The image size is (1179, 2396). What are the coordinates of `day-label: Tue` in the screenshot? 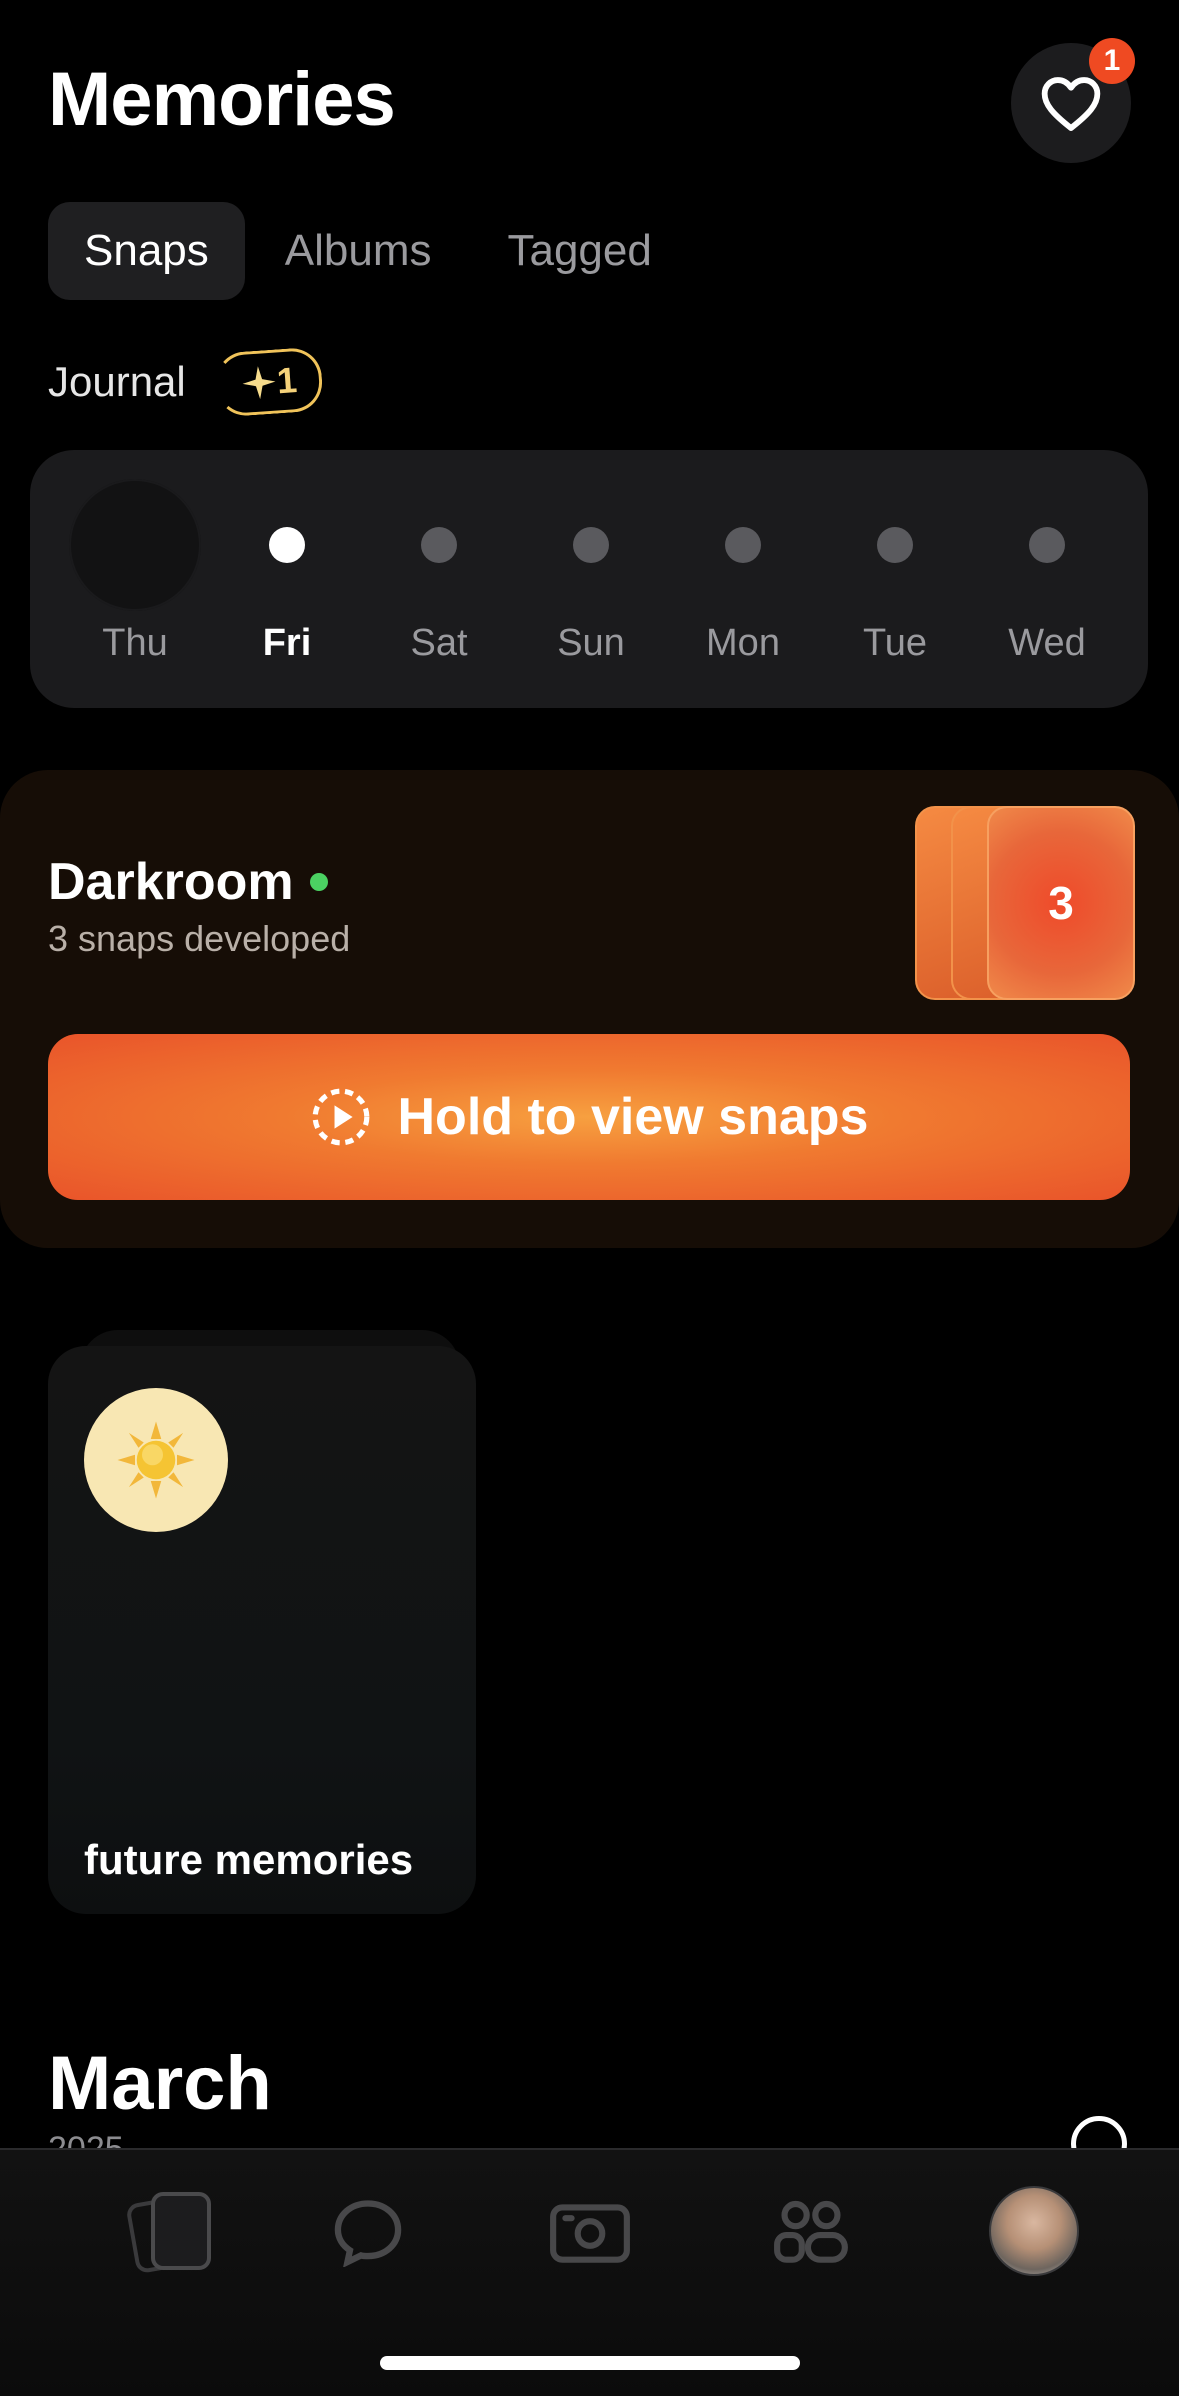 It's located at (895, 643).